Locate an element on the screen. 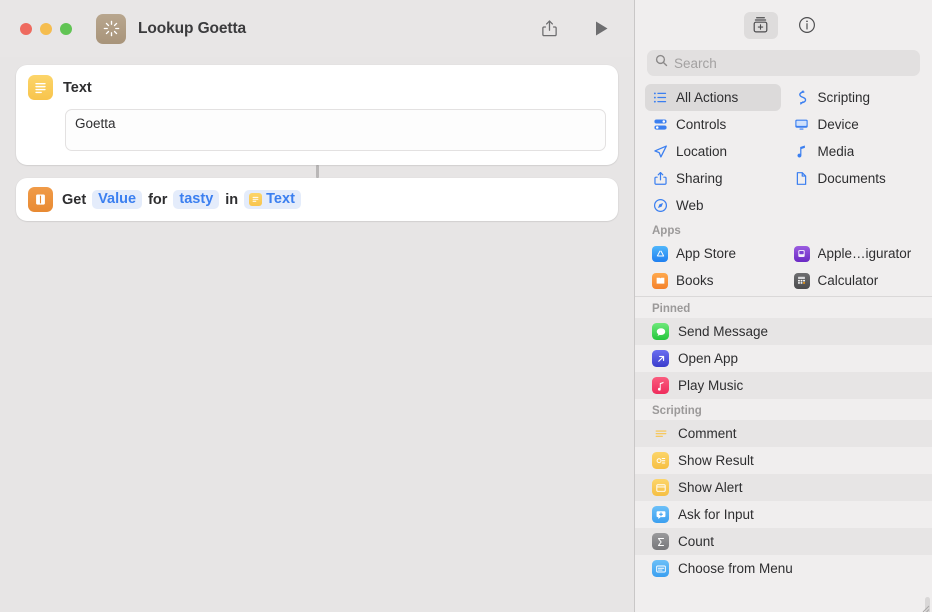 The height and width of the screenshot is (612, 932). dictionary-book-icon is located at coordinates (40, 199).